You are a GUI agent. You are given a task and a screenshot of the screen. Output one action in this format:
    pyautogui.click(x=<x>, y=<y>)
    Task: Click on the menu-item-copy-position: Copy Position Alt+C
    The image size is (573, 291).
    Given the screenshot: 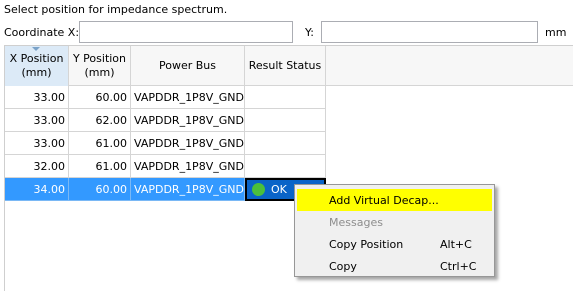 What is the action you would take?
    pyautogui.click(x=394, y=244)
    